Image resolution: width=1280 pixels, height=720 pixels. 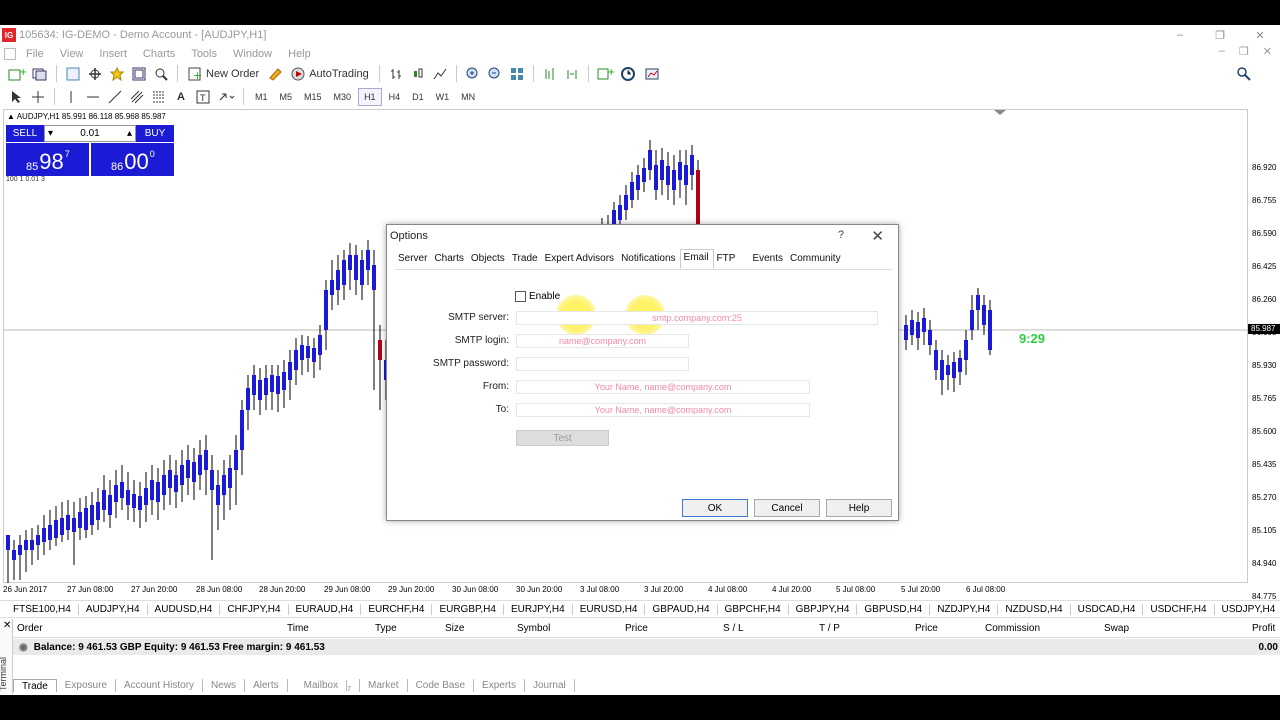 What do you see at coordinates (155, 133) in the screenshot?
I see `buy-button: BUY` at bounding box center [155, 133].